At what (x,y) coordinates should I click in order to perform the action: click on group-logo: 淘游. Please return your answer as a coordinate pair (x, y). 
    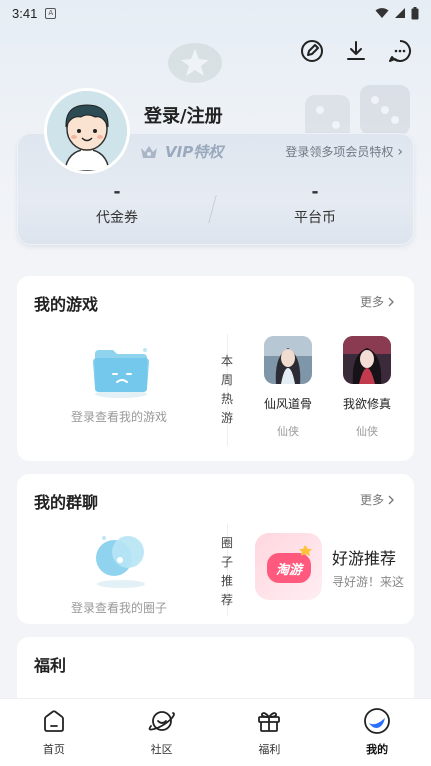
    Looking at the image, I should click on (288, 566).